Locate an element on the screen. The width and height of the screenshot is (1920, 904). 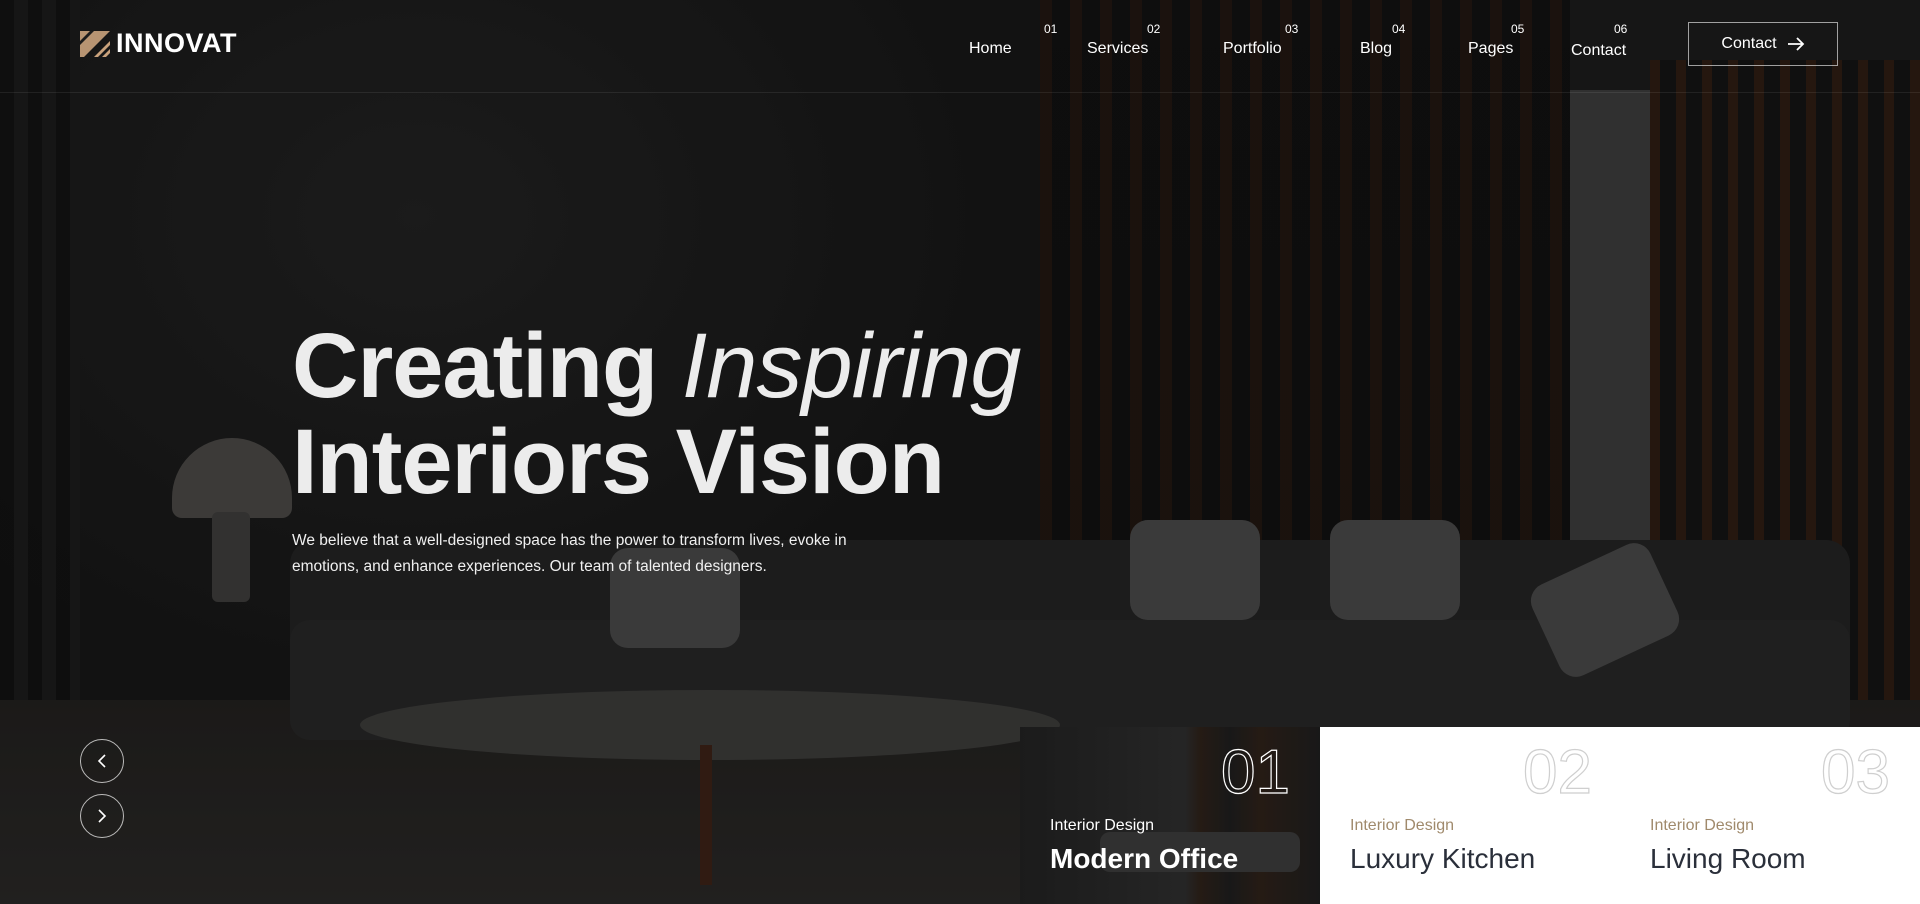
card-number: 03 is located at coordinates (1855, 772).